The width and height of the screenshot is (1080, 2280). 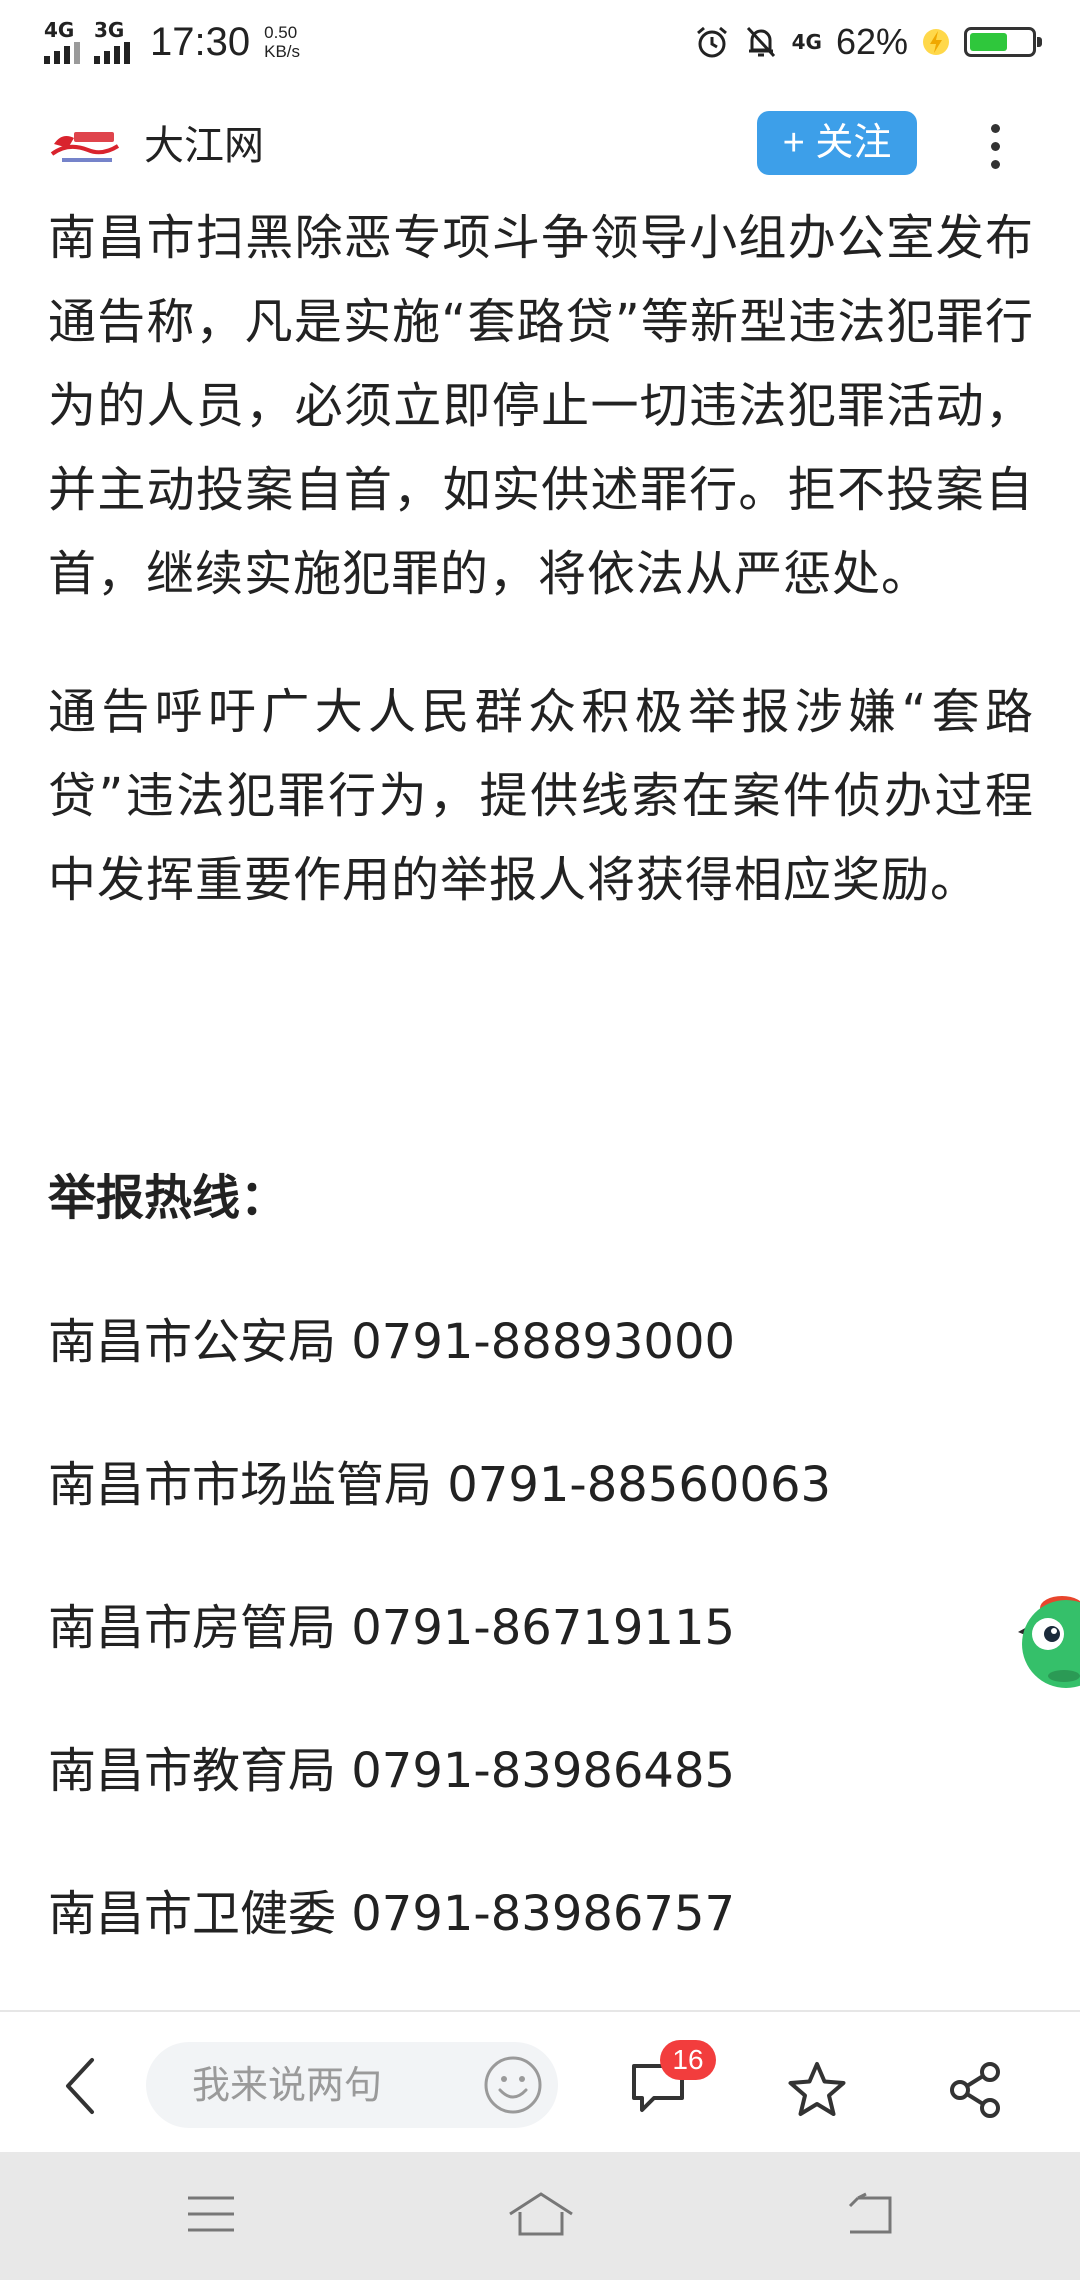 What do you see at coordinates (995, 146) in the screenshot?
I see `more-options-icon` at bounding box center [995, 146].